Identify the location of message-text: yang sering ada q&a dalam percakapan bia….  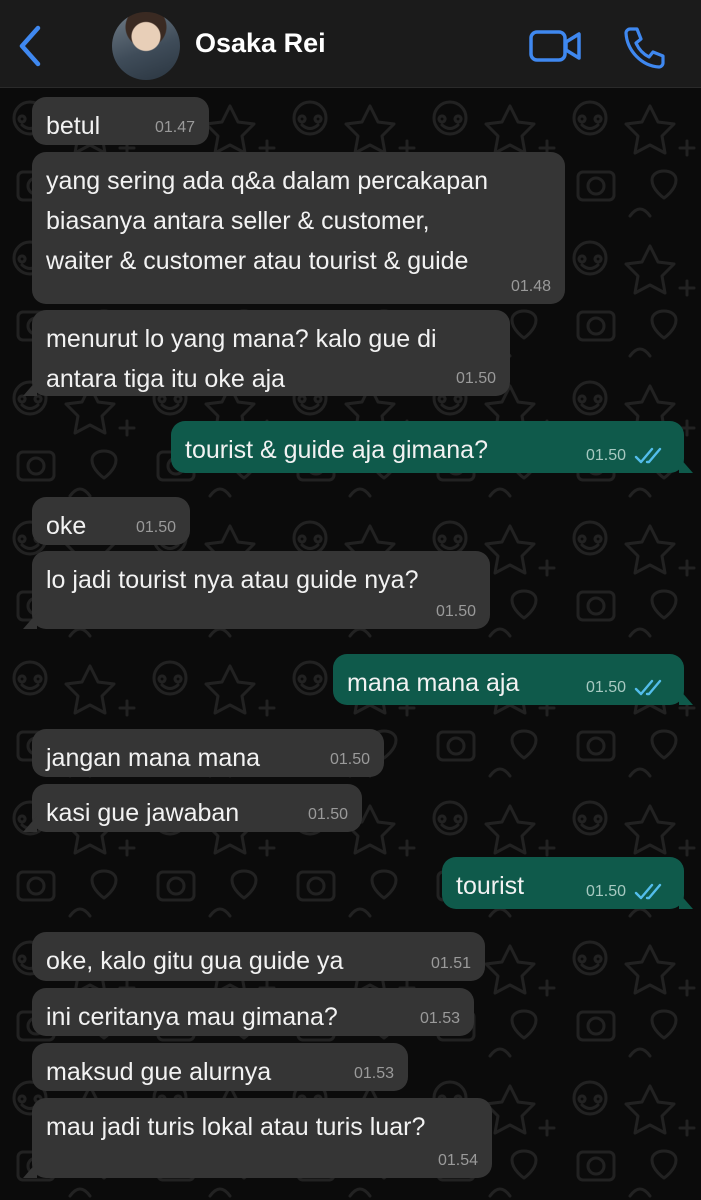
(267, 221).